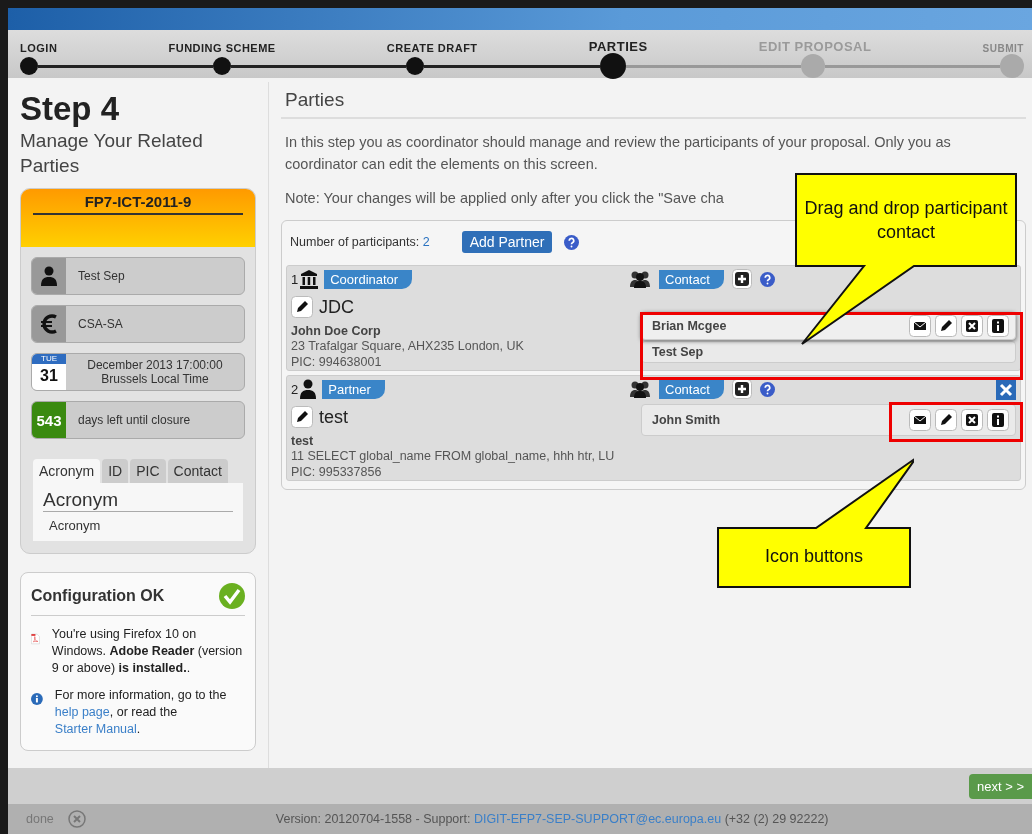  What do you see at coordinates (138, 500) in the screenshot?
I see `search-heading: Acronym` at bounding box center [138, 500].